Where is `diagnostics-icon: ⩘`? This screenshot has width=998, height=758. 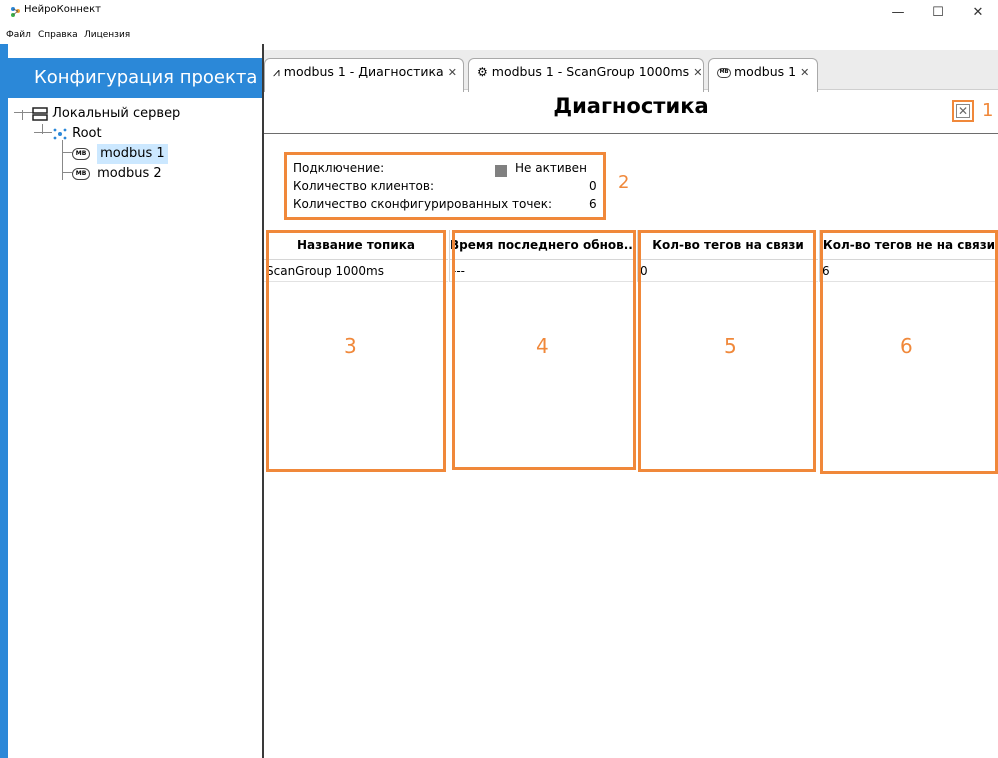 diagnostics-icon: ⩘ is located at coordinates (276, 72).